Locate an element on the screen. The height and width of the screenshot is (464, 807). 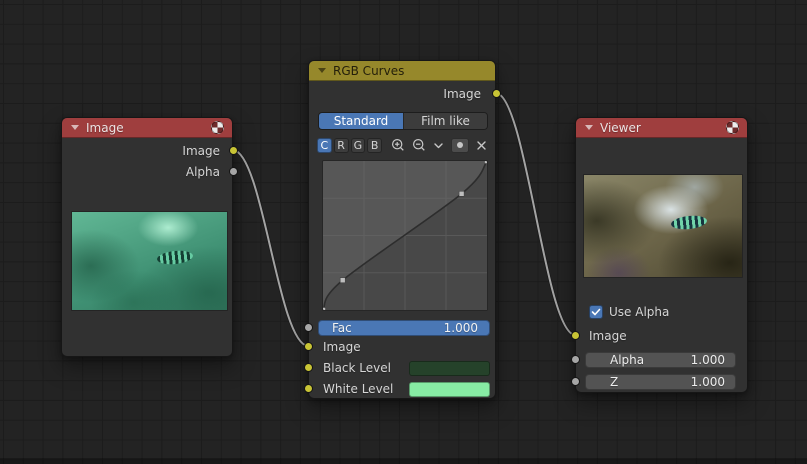
link-curves-to-viewer-shadow is located at coordinates (535, 214).